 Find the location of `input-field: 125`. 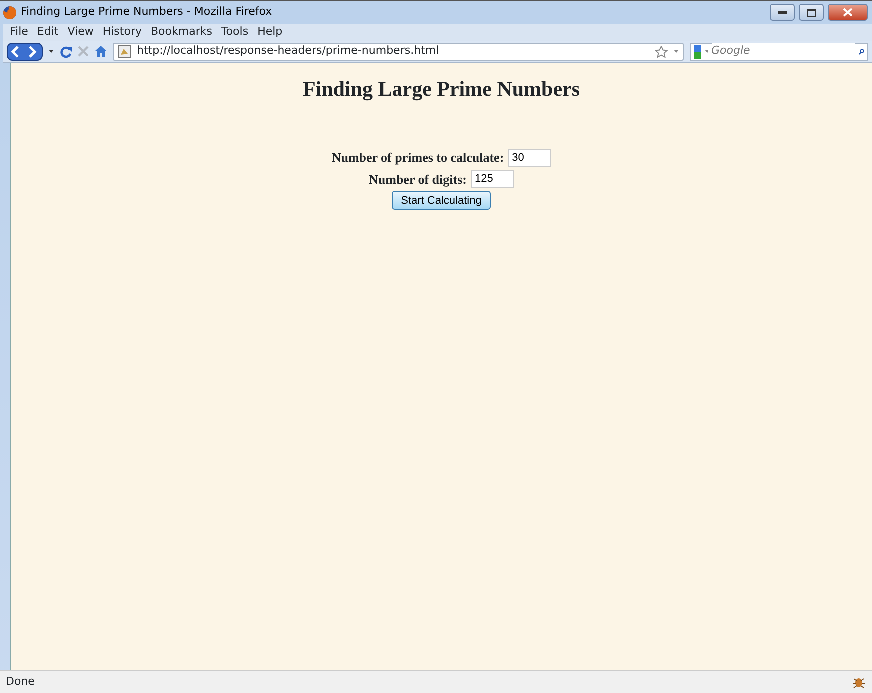

input-field: 125 is located at coordinates (492, 179).